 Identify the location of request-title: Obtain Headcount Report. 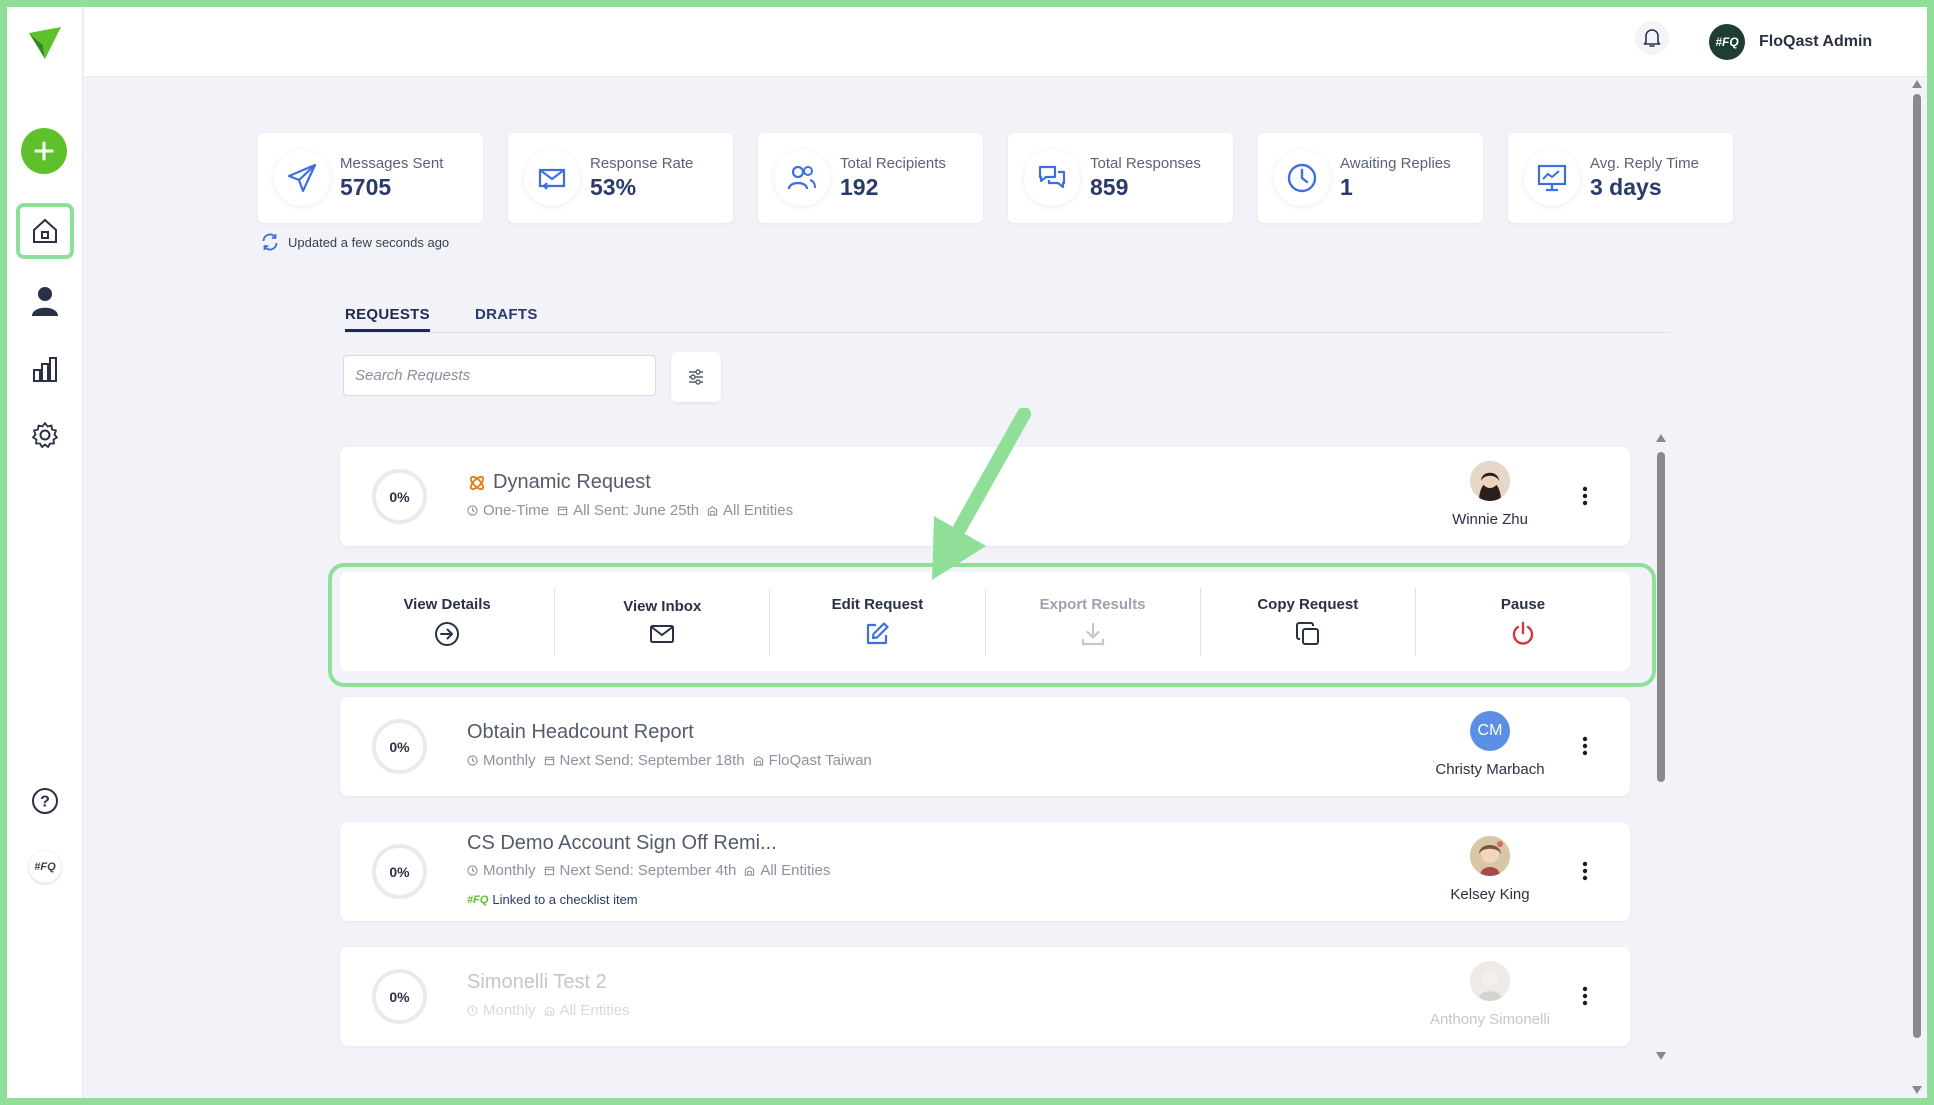
(580, 732).